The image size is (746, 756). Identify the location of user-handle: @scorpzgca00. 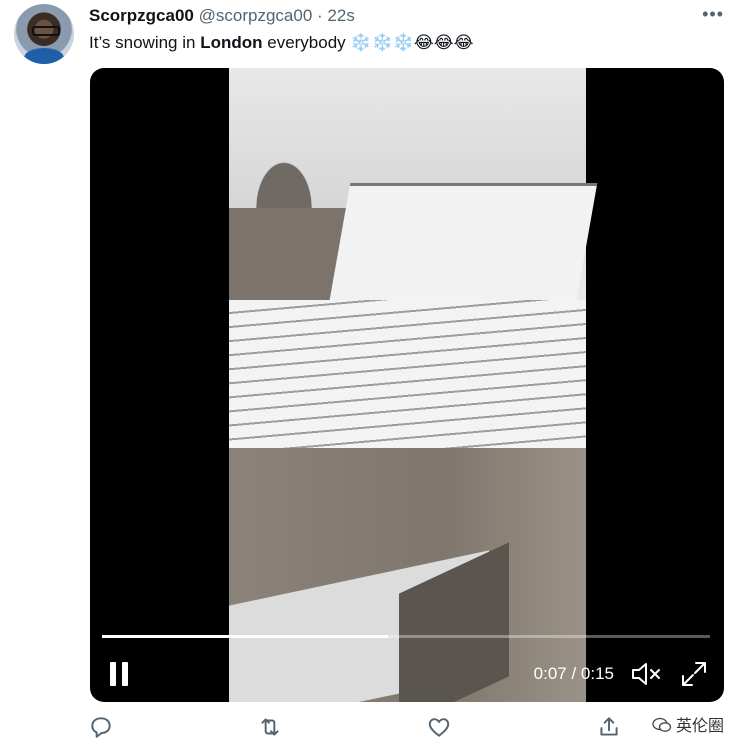
(256, 15).